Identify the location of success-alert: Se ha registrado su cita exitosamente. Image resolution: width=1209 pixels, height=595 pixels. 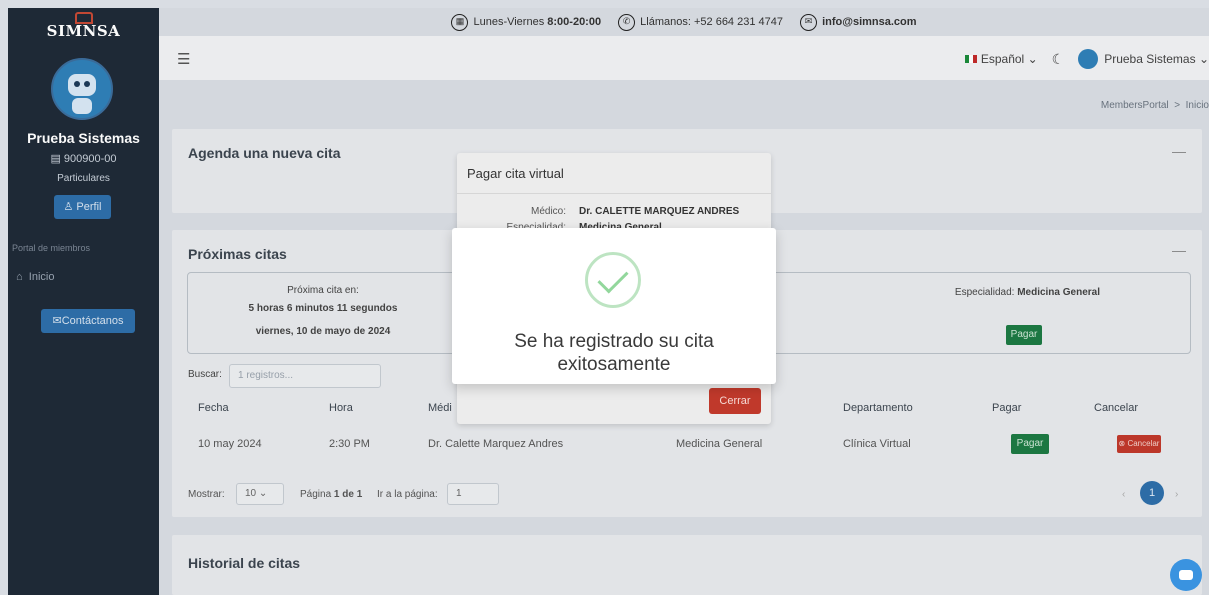
(614, 306).